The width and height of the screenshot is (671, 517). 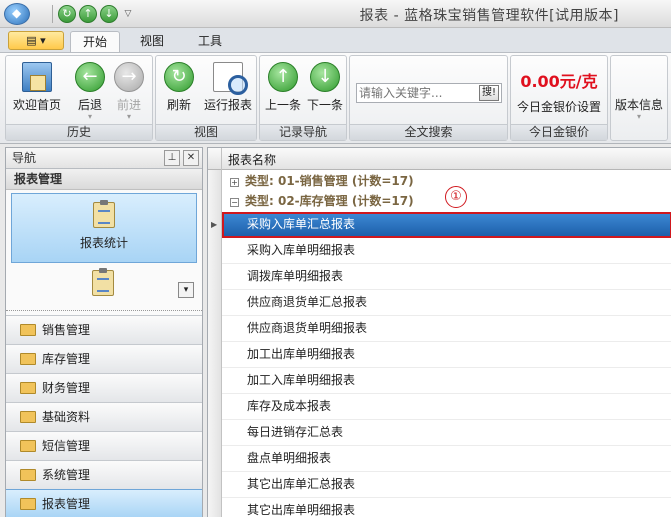 What do you see at coordinates (446, 329) in the screenshot?
I see `table-row: 供应商退货单明细报表` at bounding box center [446, 329].